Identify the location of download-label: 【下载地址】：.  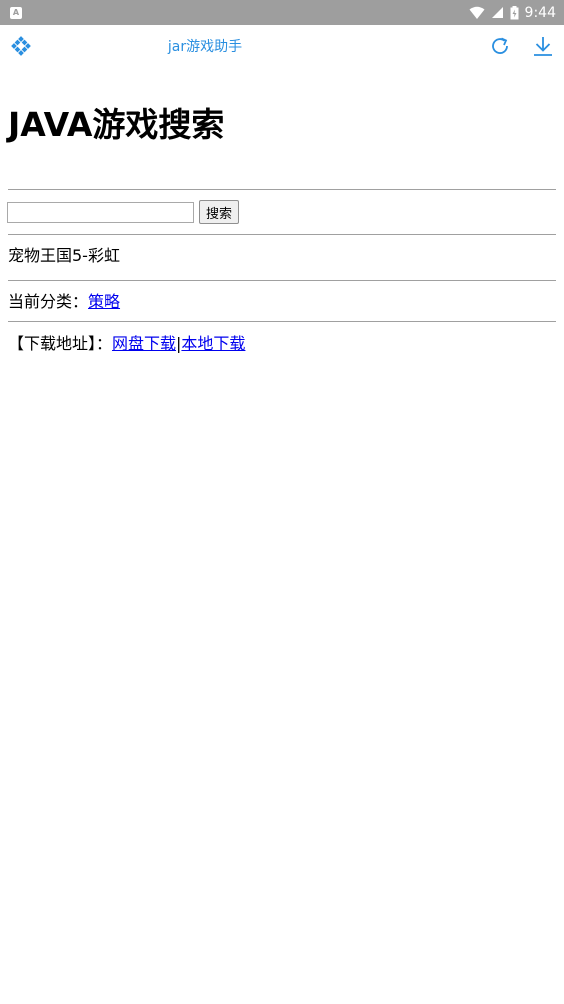
(60, 343).